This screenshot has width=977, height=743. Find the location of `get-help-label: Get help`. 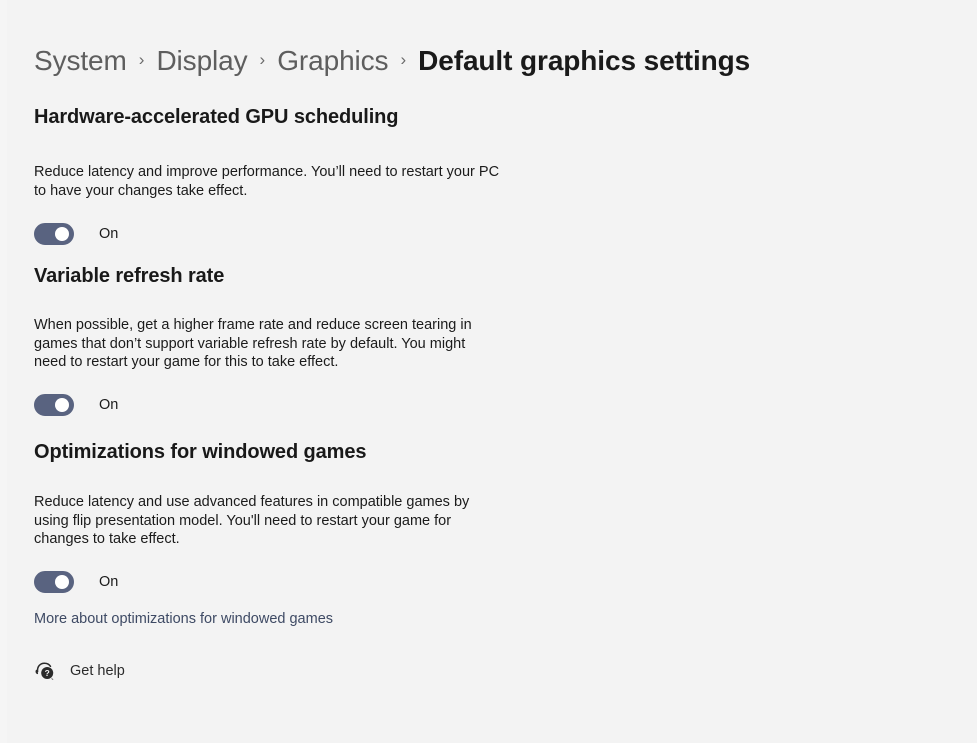

get-help-label: Get help is located at coordinates (97, 671).